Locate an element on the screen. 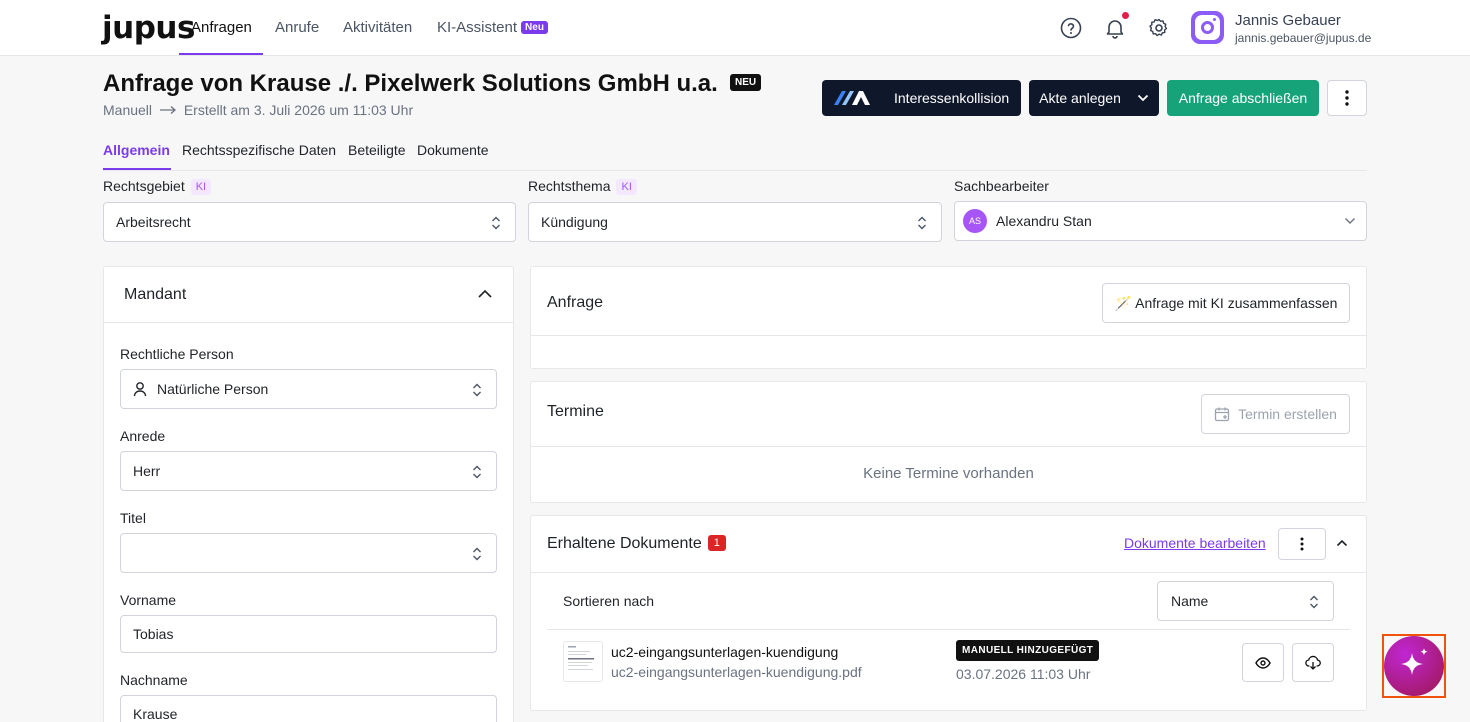 The height and width of the screenshot is (722, 1470). nav-link-ki-assistent: KI-Assistent Neu is located at coordinates (492, 27).